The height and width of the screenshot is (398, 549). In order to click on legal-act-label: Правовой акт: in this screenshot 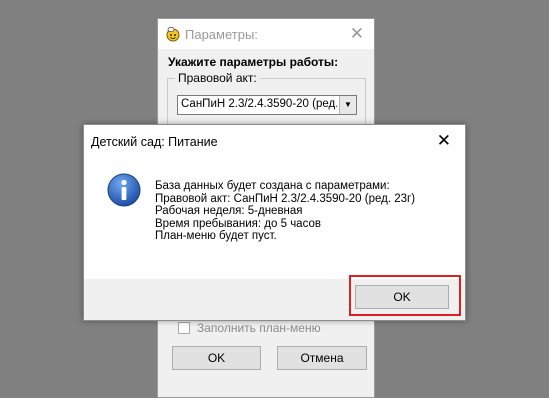, I will do `click(217, 78)`.